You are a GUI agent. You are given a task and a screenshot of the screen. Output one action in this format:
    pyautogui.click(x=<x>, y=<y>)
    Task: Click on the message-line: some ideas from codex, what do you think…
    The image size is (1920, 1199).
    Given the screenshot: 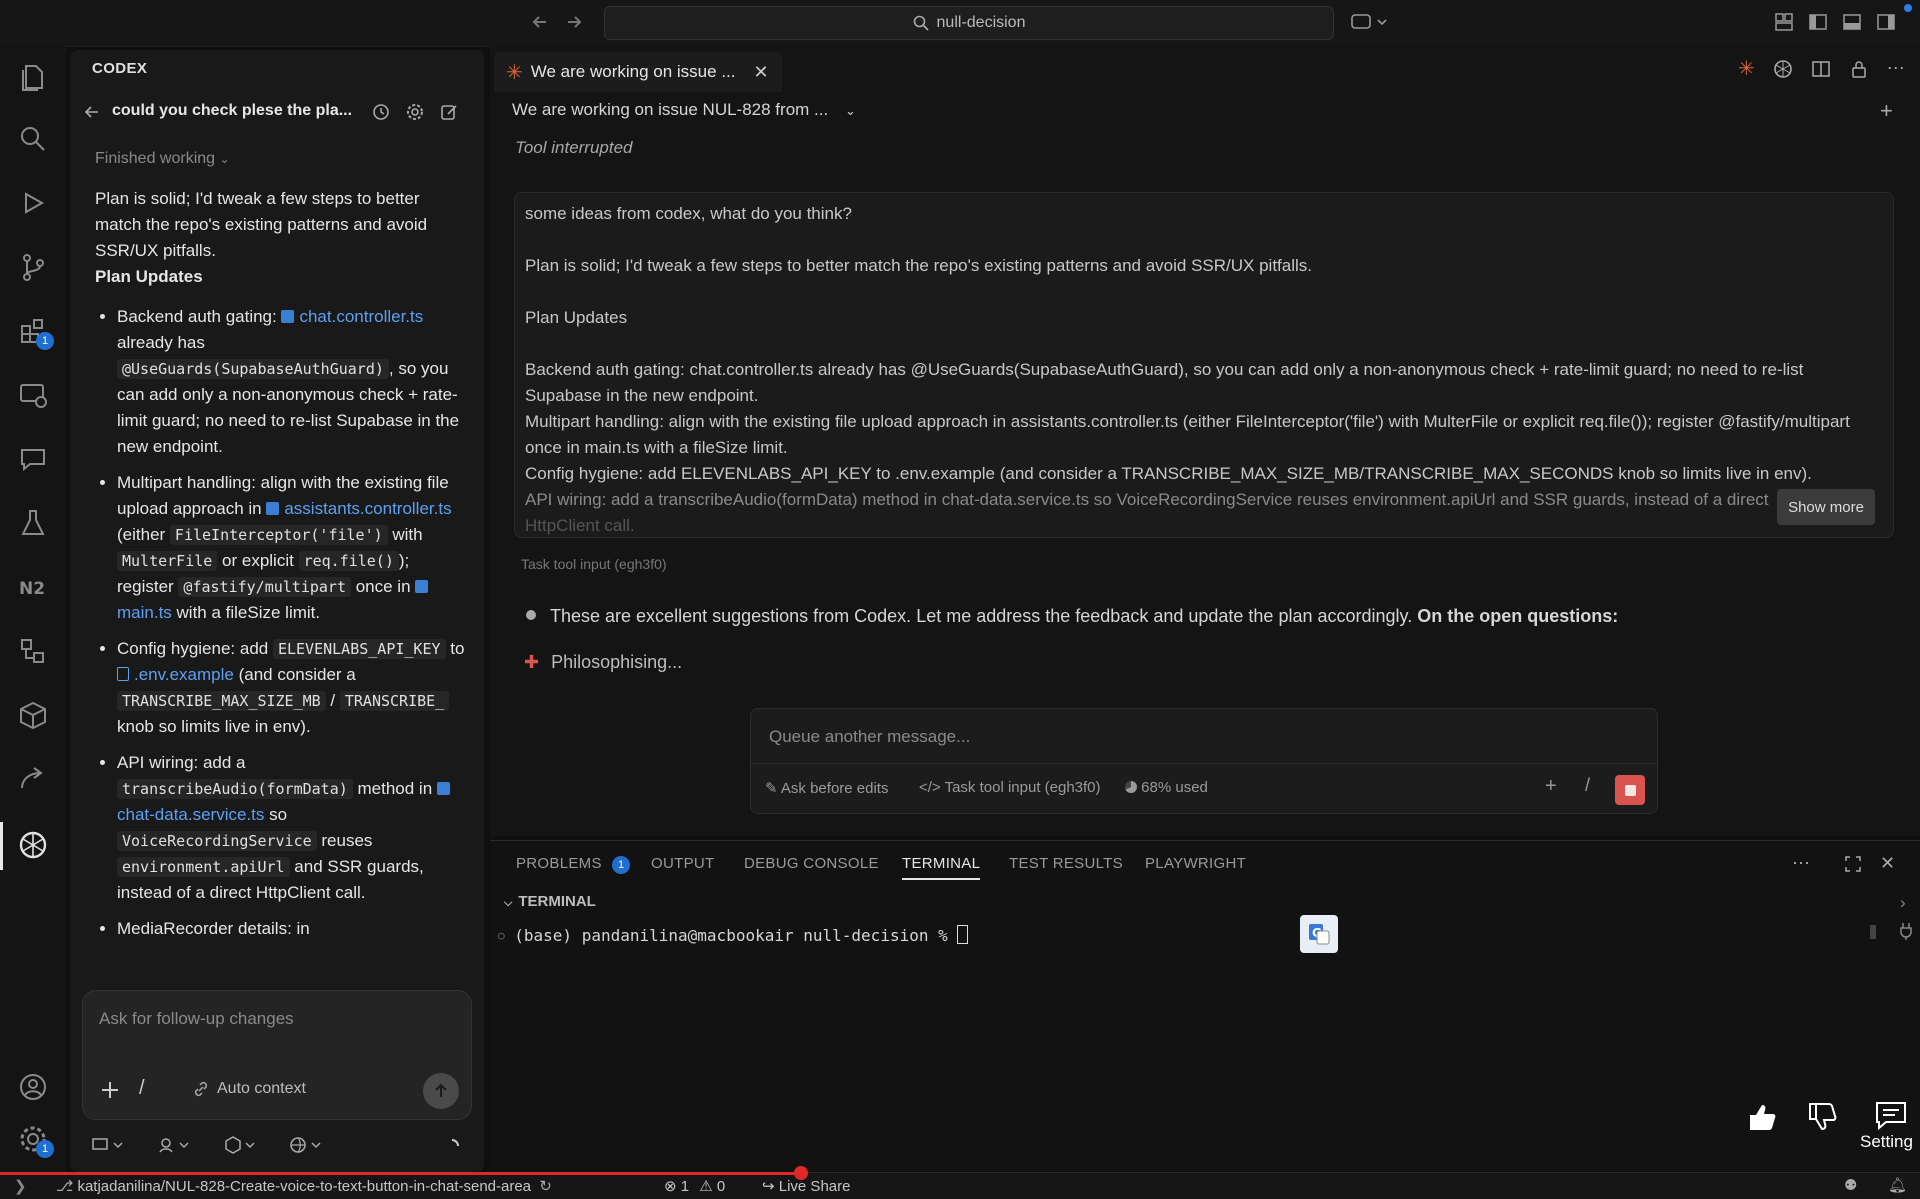 What is the action you would take?
    pyautogui.click(x=688, y=213)
    